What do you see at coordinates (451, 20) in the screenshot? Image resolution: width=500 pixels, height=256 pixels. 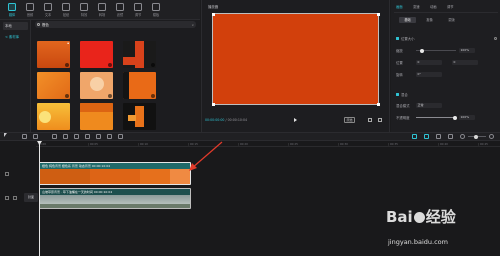 I see `subtab-mask: 蒙版` at bounding box center [451, 20].